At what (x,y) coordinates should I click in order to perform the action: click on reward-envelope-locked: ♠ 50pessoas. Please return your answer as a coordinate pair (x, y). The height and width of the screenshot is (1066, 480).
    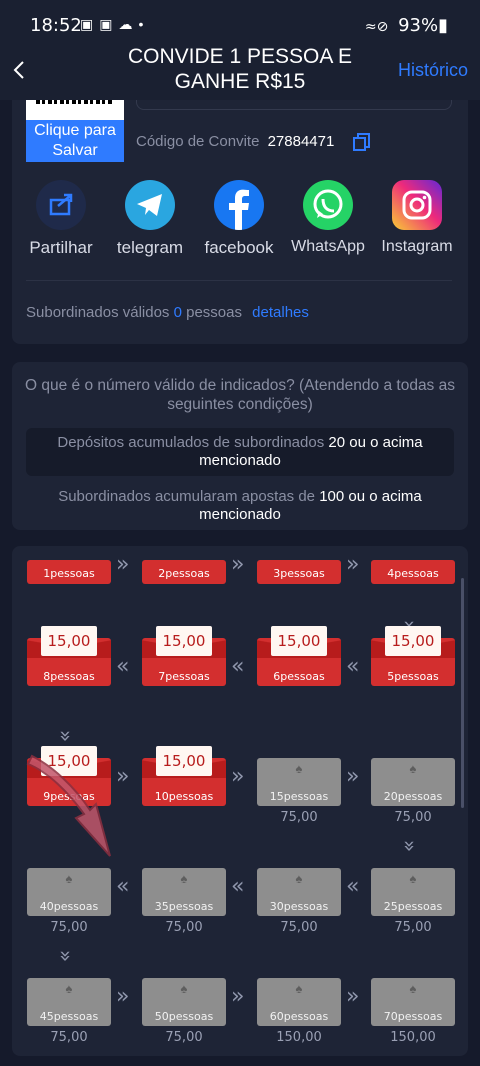
    Looking at the image, I should click on (184, 1002).